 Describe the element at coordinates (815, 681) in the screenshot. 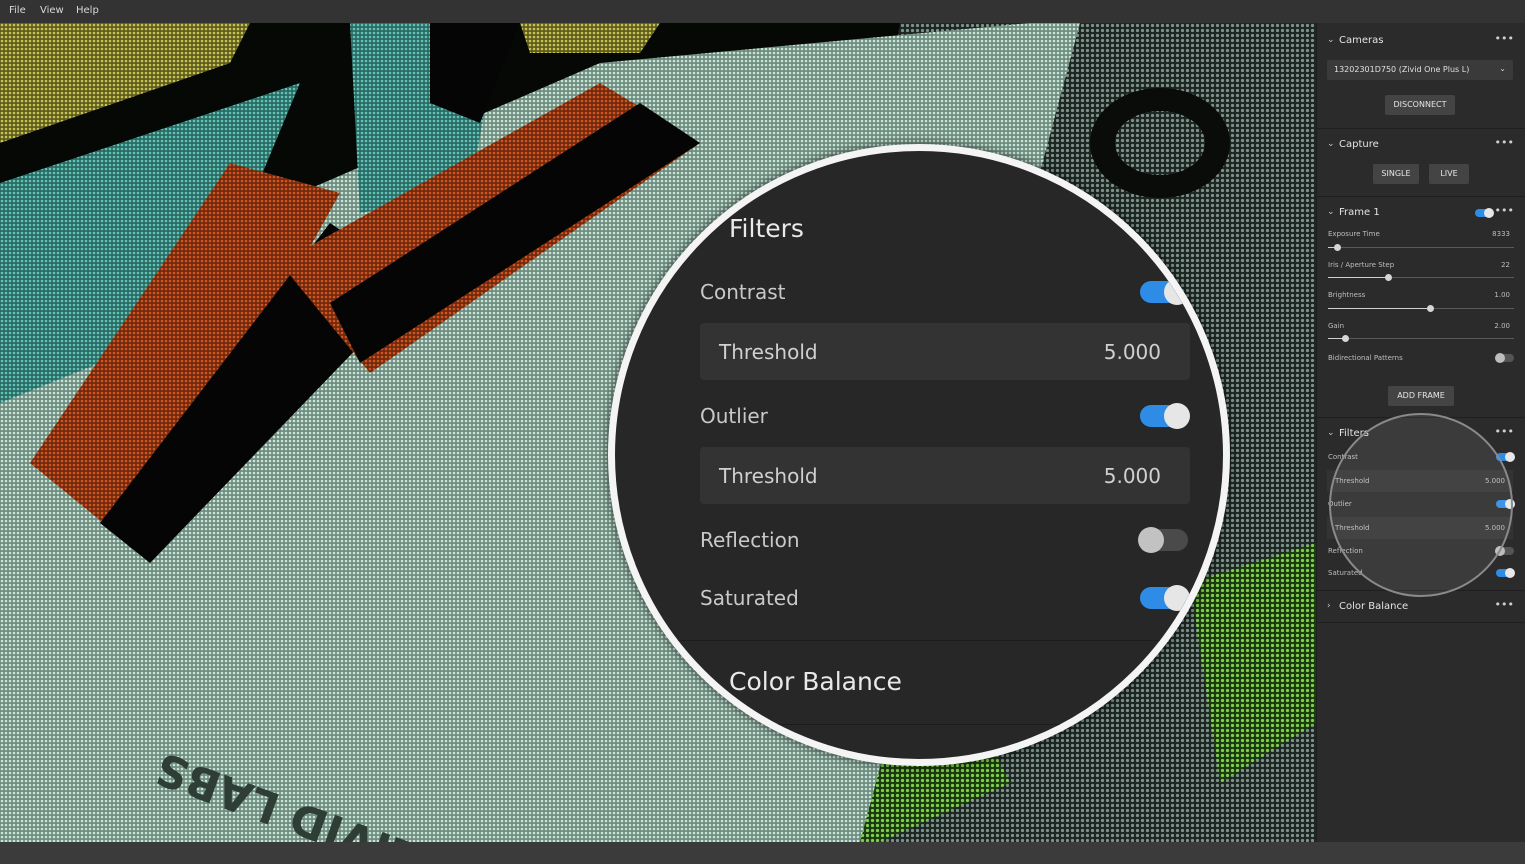

I see `magnified-color-balance-title: Color Balance` at that location.